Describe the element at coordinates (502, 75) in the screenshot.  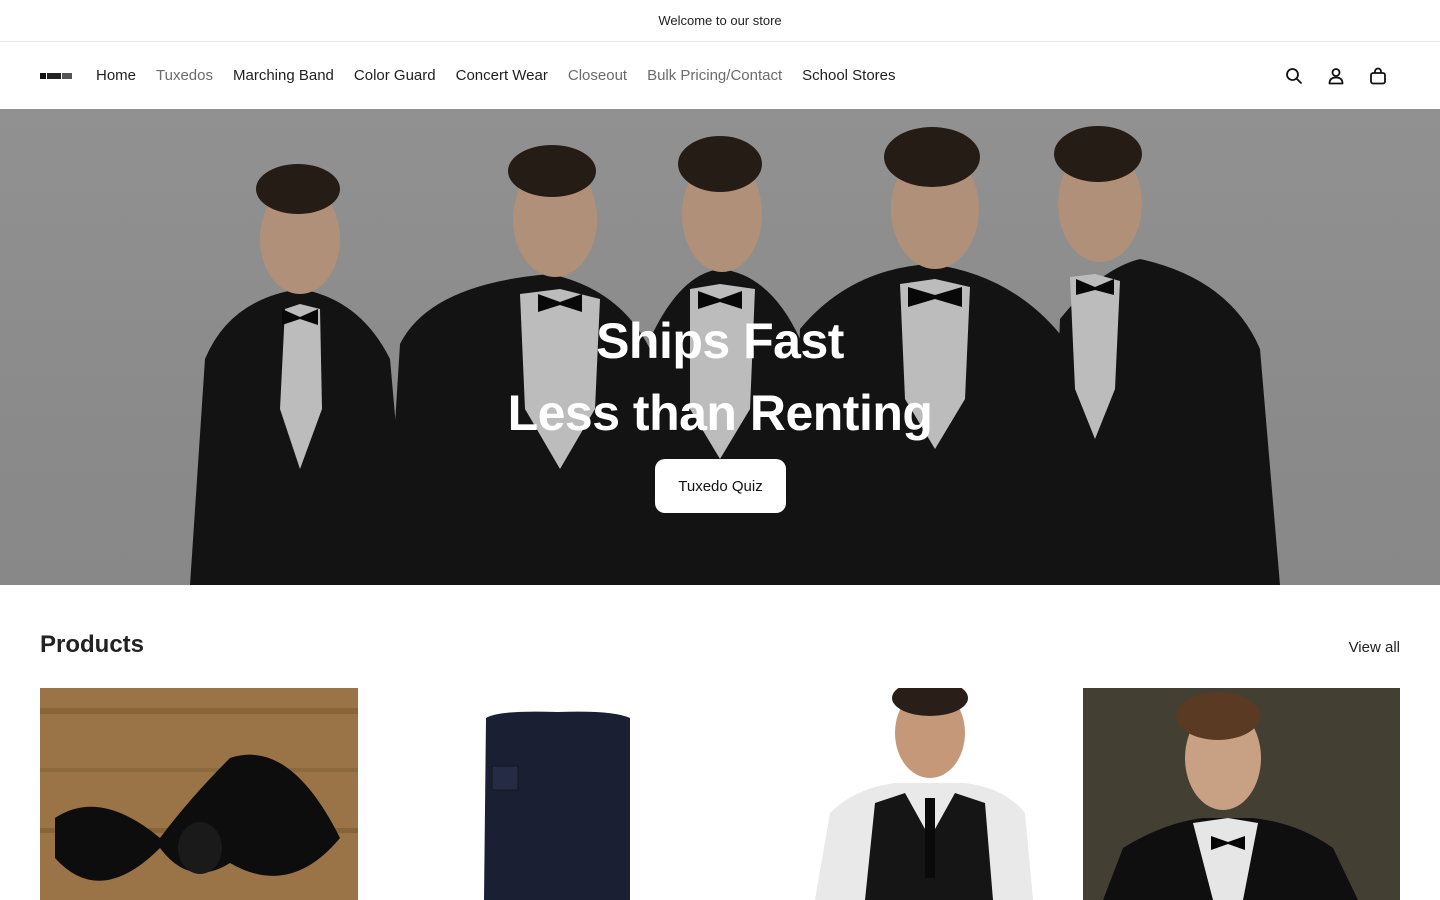
I see `nav-item-concert-wear: Concert Wear` at that location.